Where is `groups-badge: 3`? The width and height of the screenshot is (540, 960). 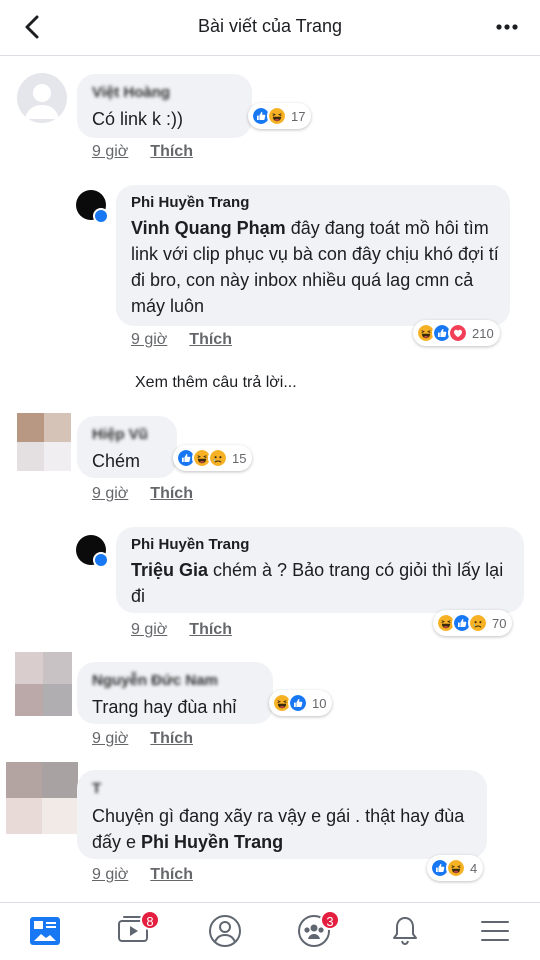 groups-badge: 3 is located at coordinates (330, 920).